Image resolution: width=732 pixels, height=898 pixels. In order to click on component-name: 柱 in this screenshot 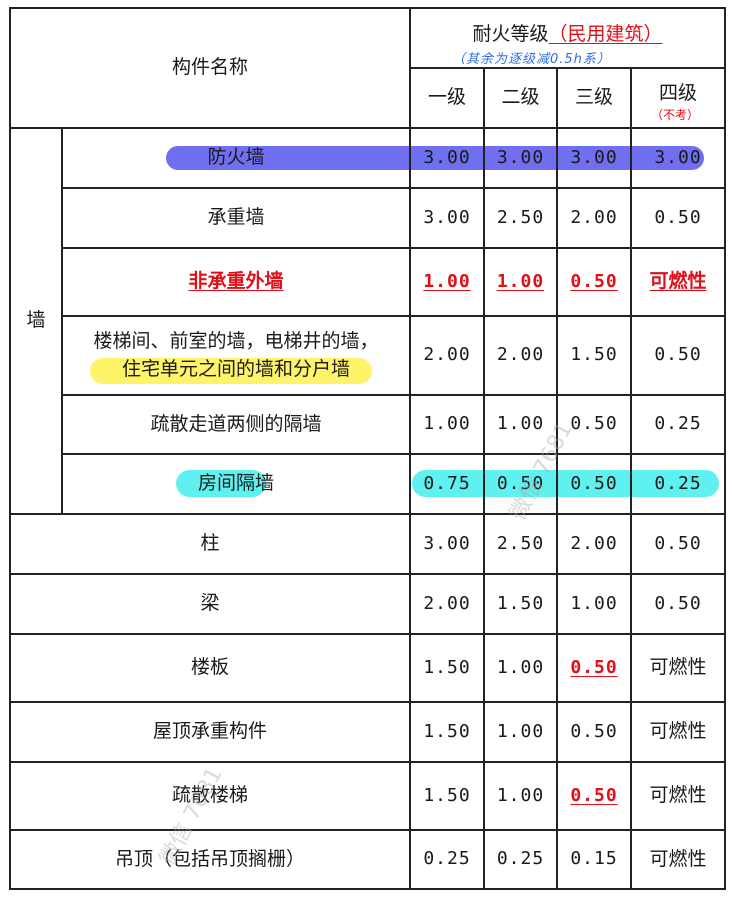, I will do `click(210, 543)`.